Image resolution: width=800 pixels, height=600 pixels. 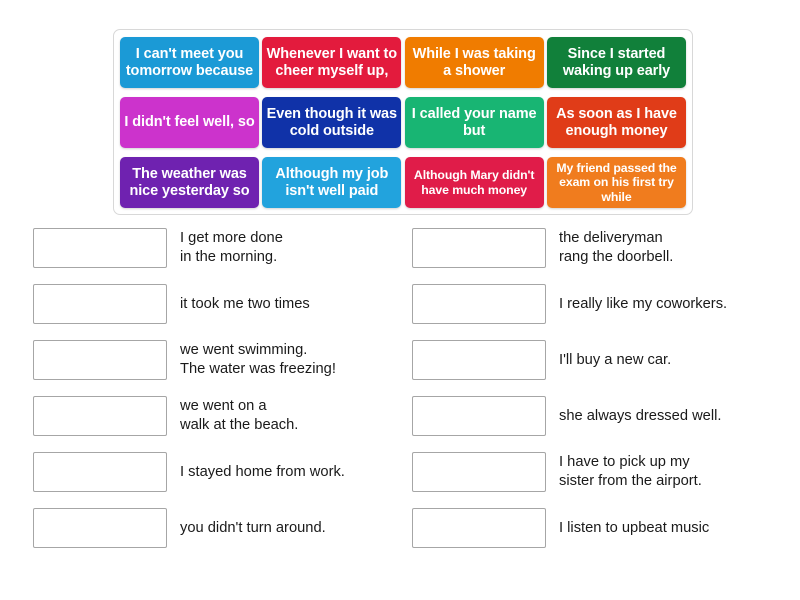 I want to click on match-row: I'll buy a new car., so click(x=597, y=360).